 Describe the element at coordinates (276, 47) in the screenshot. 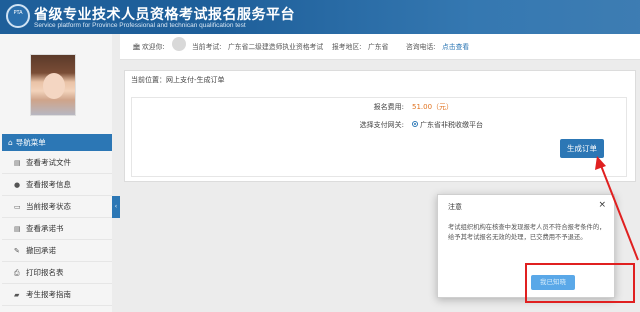

I see `current-exam-value: 广东省二级建造师执业资格考试` at that location.